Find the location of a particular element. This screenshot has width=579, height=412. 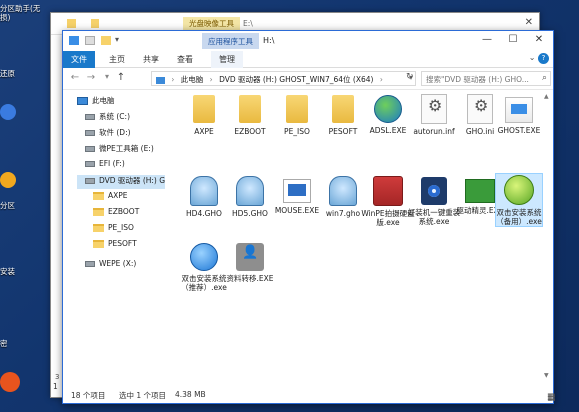

refresh-icon: ↻ is located at coordinates (410, 77).